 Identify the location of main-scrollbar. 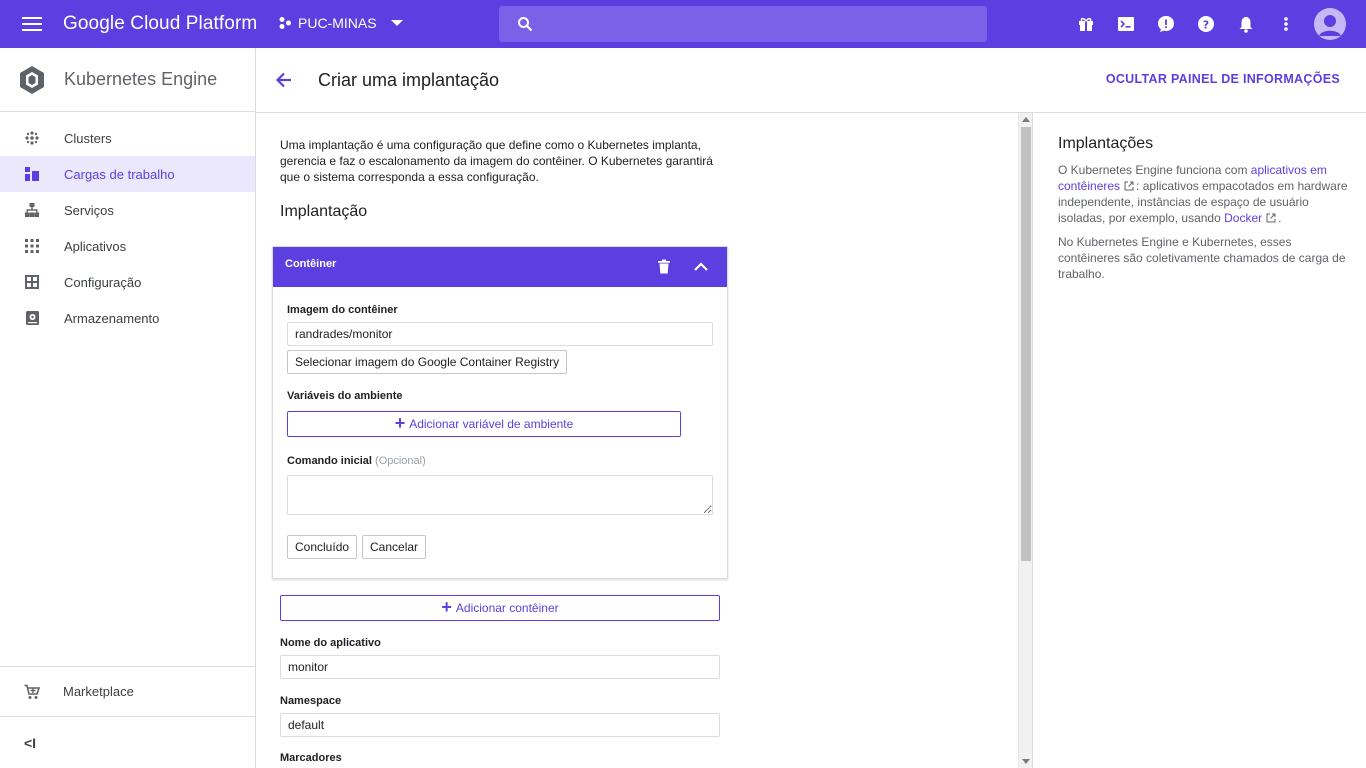
(1025, 440).